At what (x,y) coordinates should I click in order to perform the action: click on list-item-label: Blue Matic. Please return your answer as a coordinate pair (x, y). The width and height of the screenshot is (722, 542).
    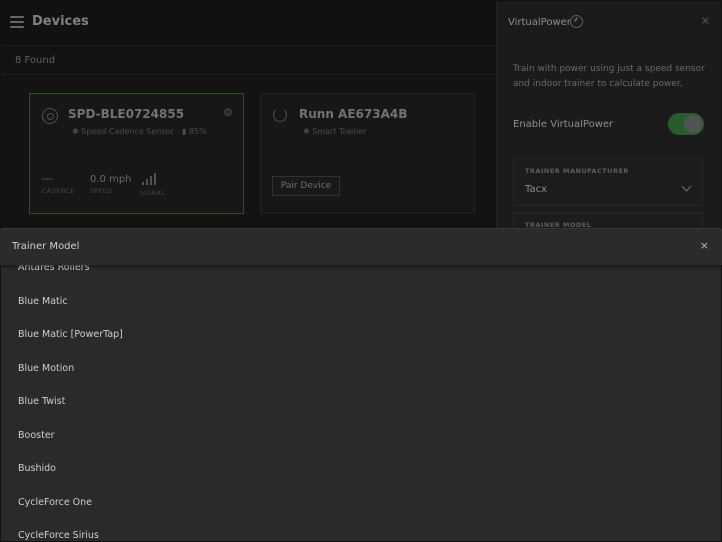
    Looking at the image, I should click on (43, 301).